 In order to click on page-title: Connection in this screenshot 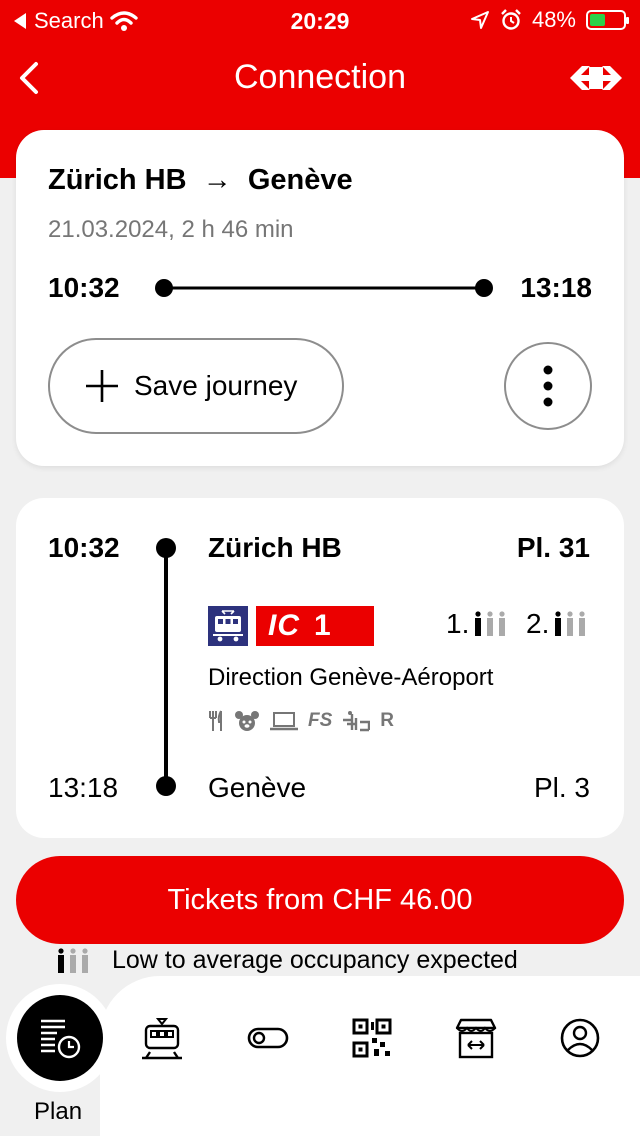, I will do `click(319, 77)`.